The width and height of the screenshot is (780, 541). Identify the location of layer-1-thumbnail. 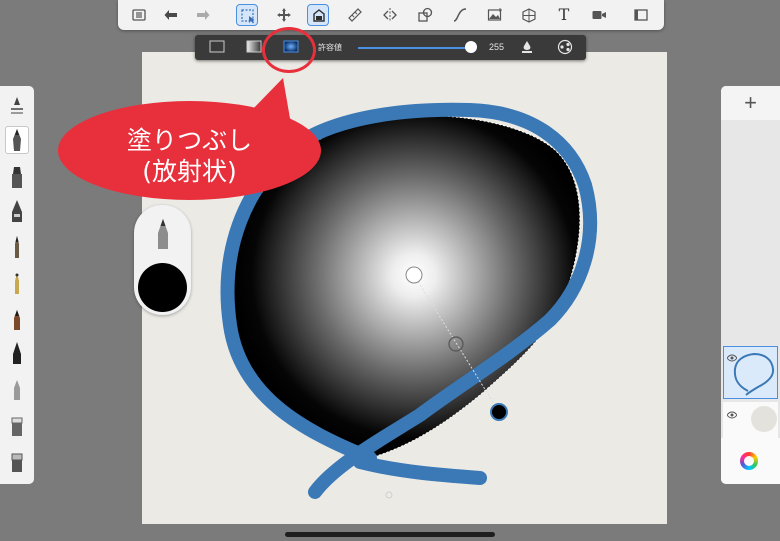
(754, 374).